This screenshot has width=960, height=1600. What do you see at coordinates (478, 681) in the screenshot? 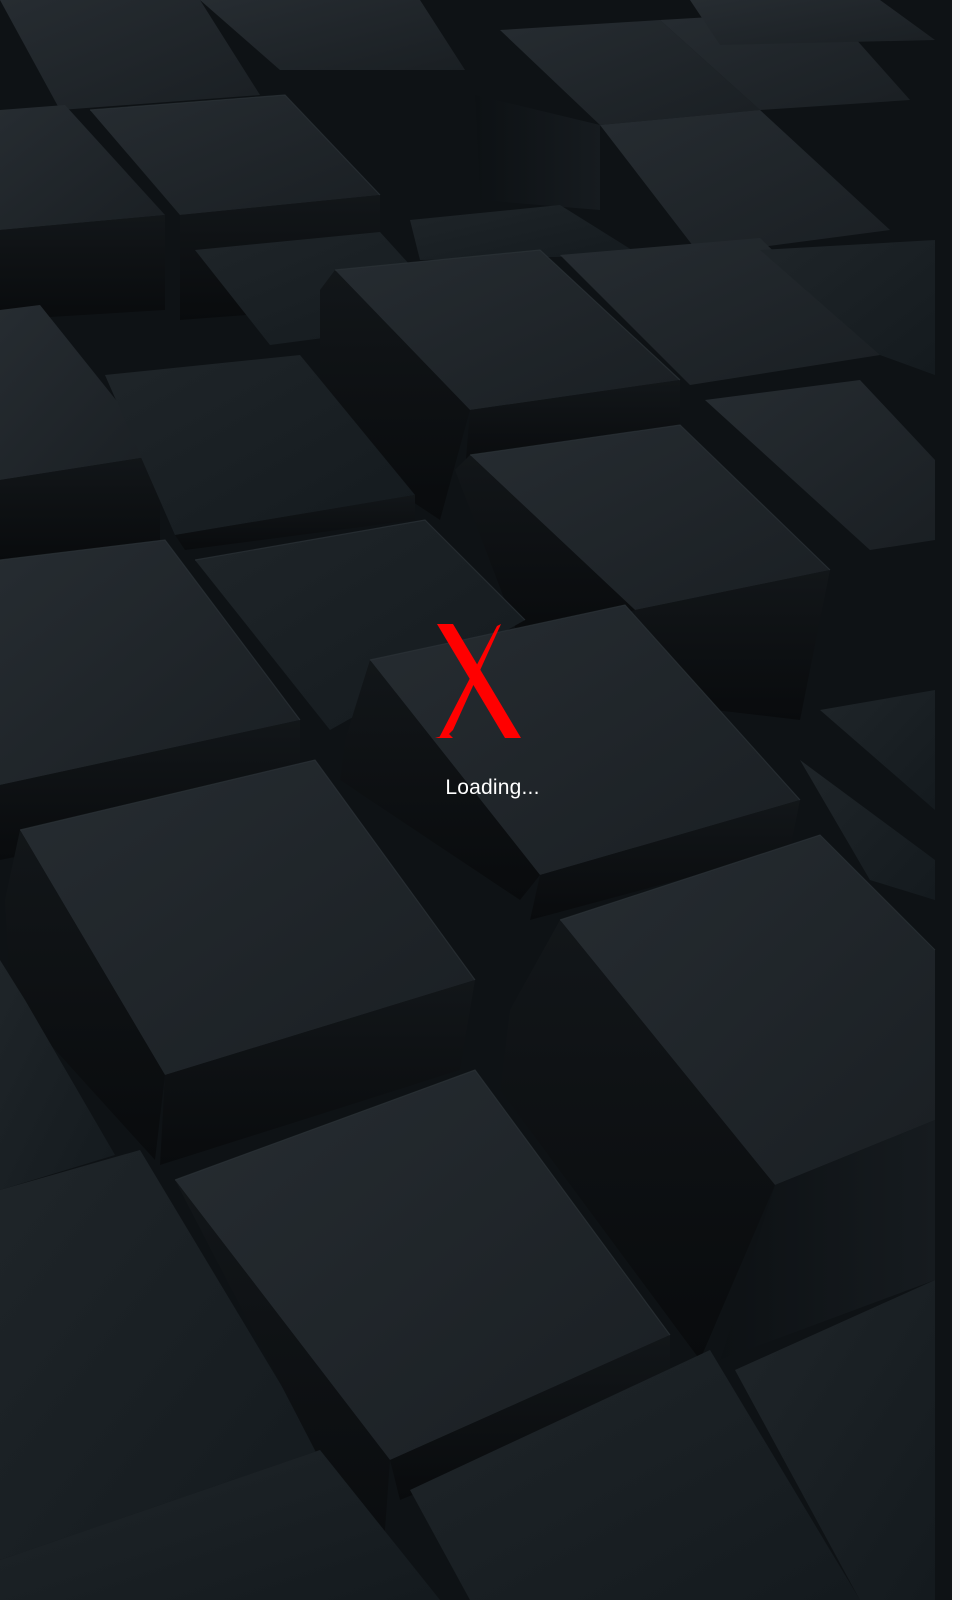
I see `red-x-logo-icon` at bounding box center [478, 681].